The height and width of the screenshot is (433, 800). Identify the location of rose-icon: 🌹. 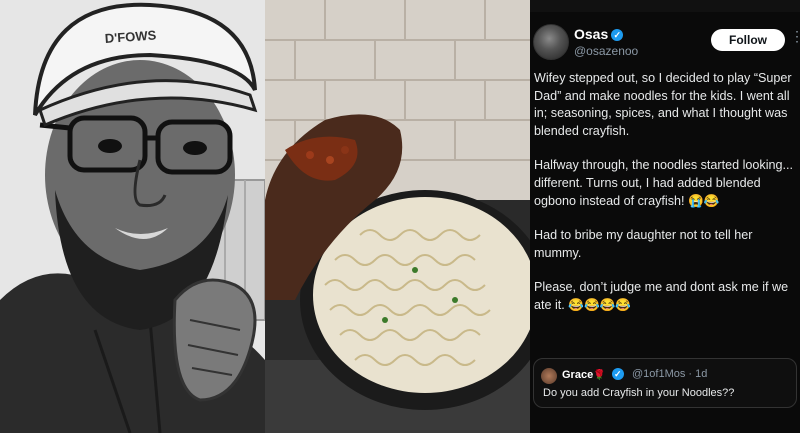
(599, 375).